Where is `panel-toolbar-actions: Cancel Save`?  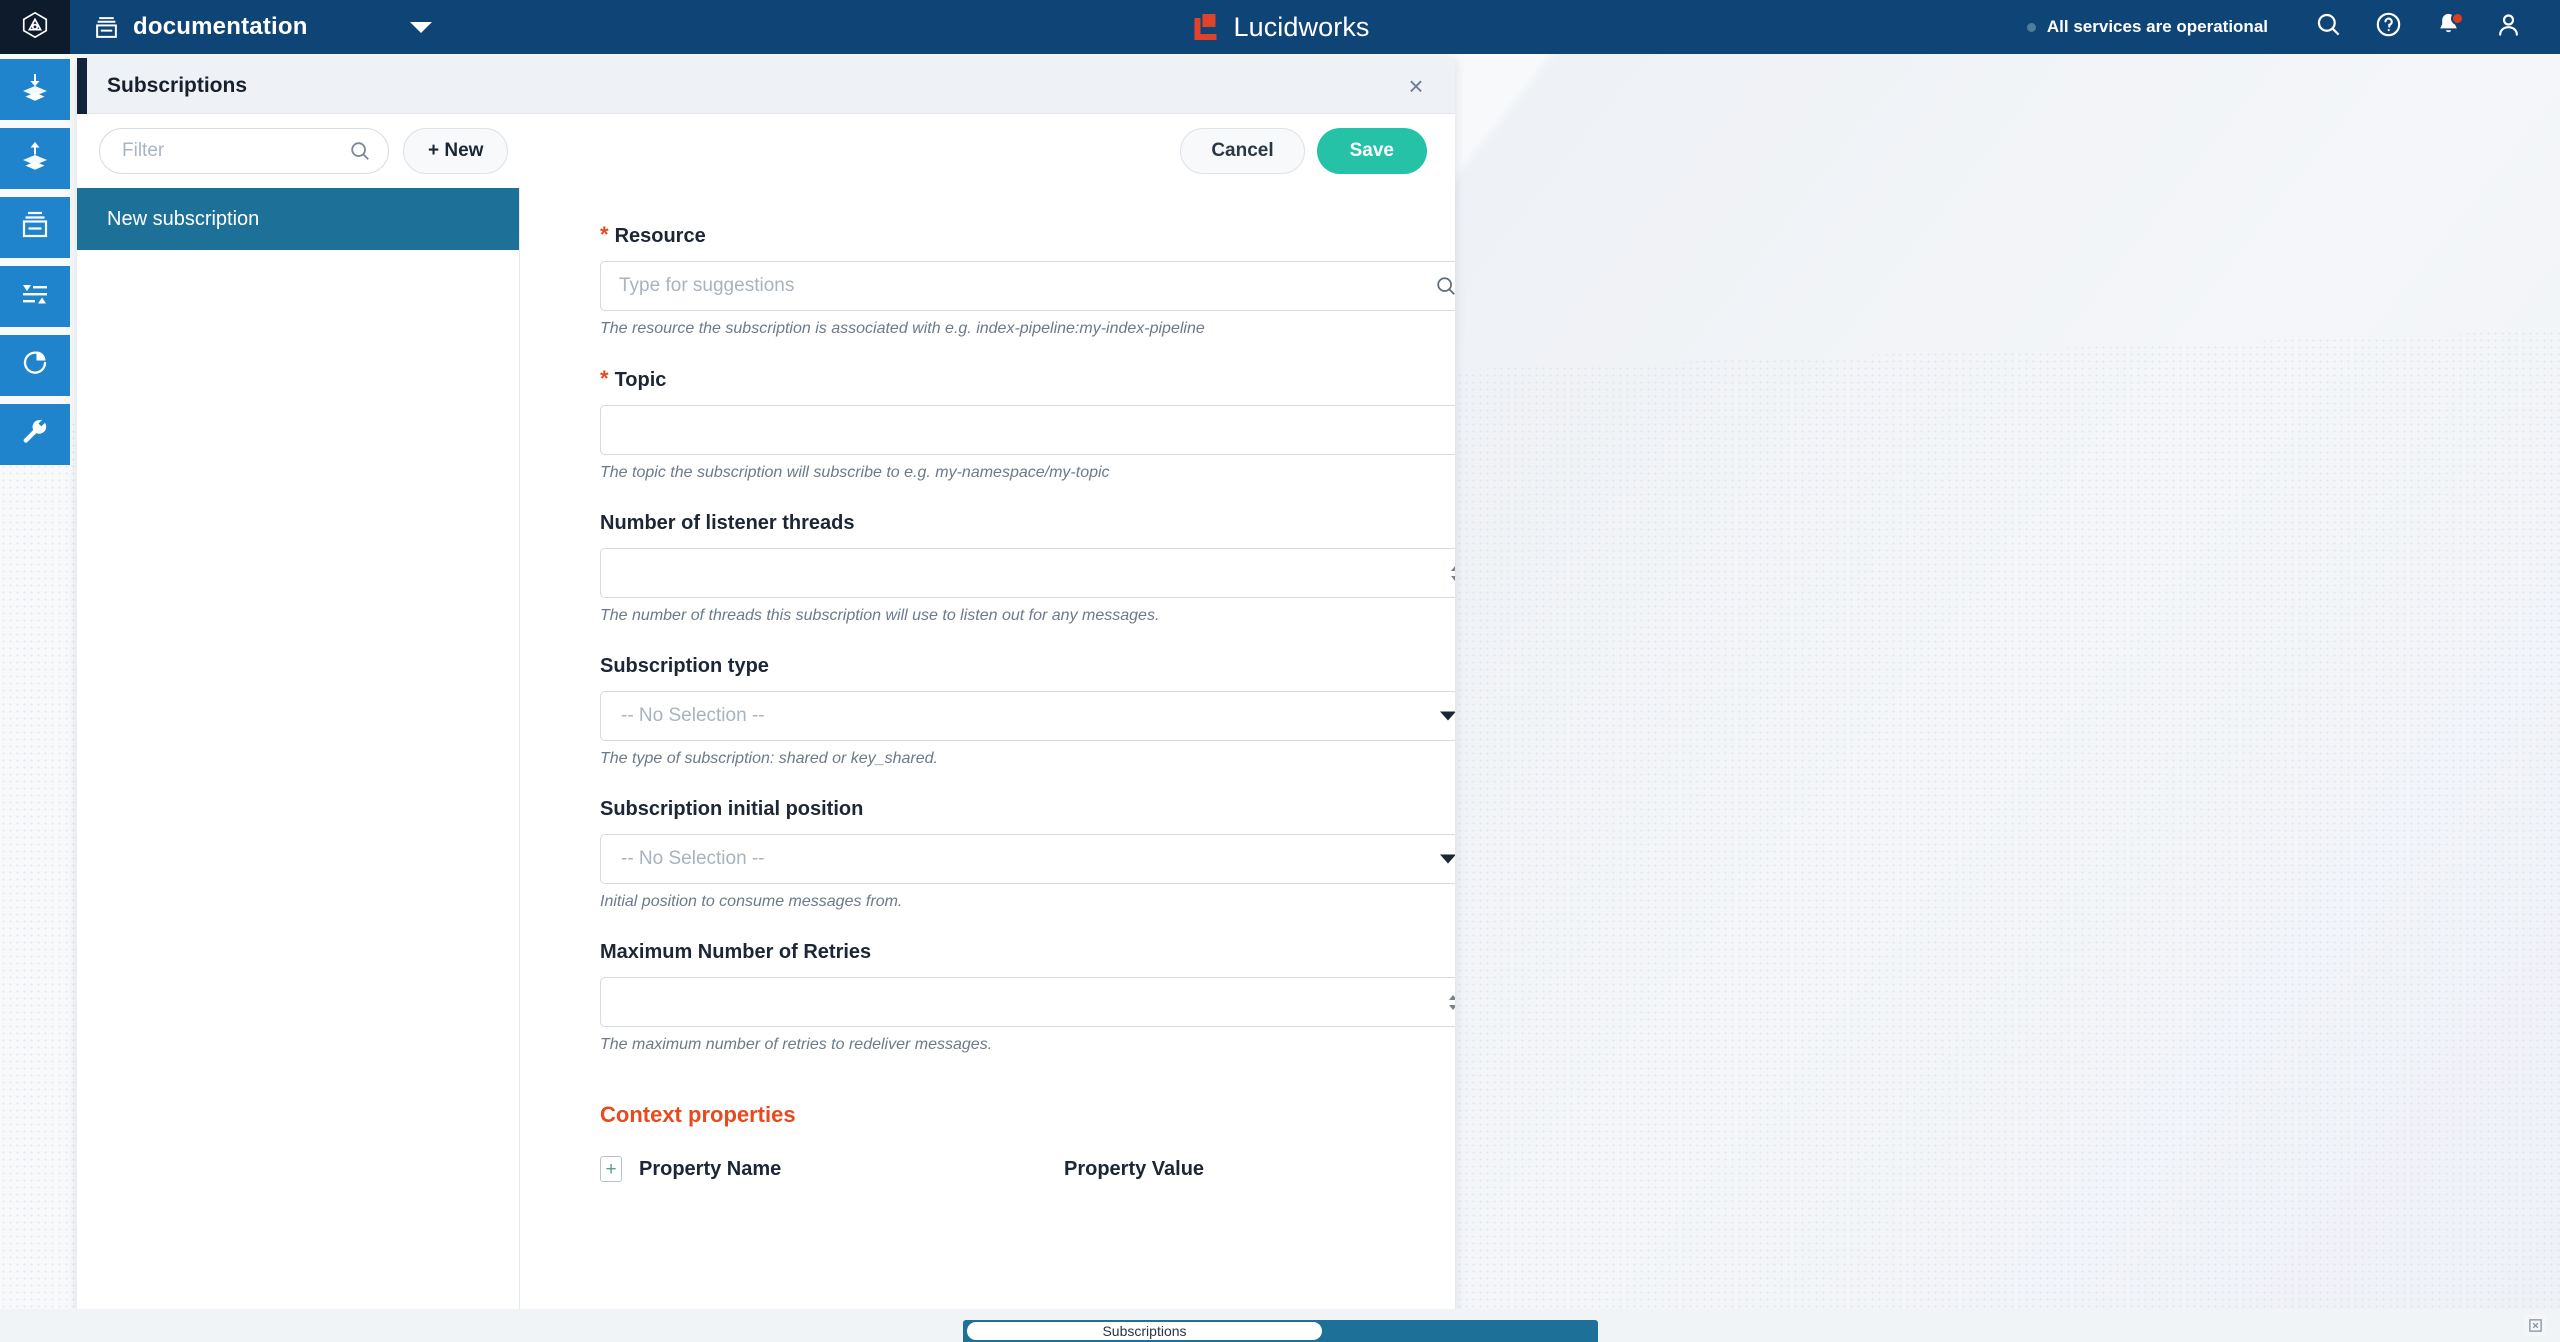
panel-toolbar-actions: Cancel Save is located at coordinates (1303, 151).